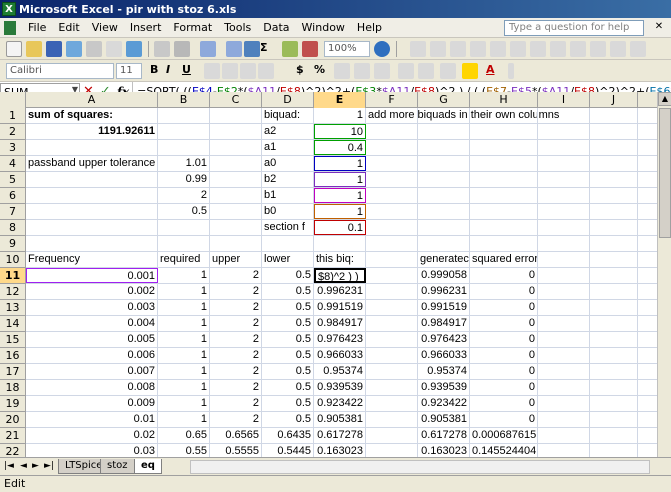 The height and width of the screenshot is (492, 671). Describe the element at coordinates (614, 435) in the screenshot. I see `cell-j21` at that location.